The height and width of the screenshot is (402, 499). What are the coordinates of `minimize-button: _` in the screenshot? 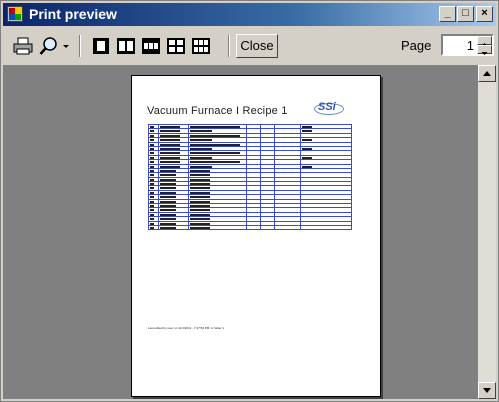 It's located at (447, 14).